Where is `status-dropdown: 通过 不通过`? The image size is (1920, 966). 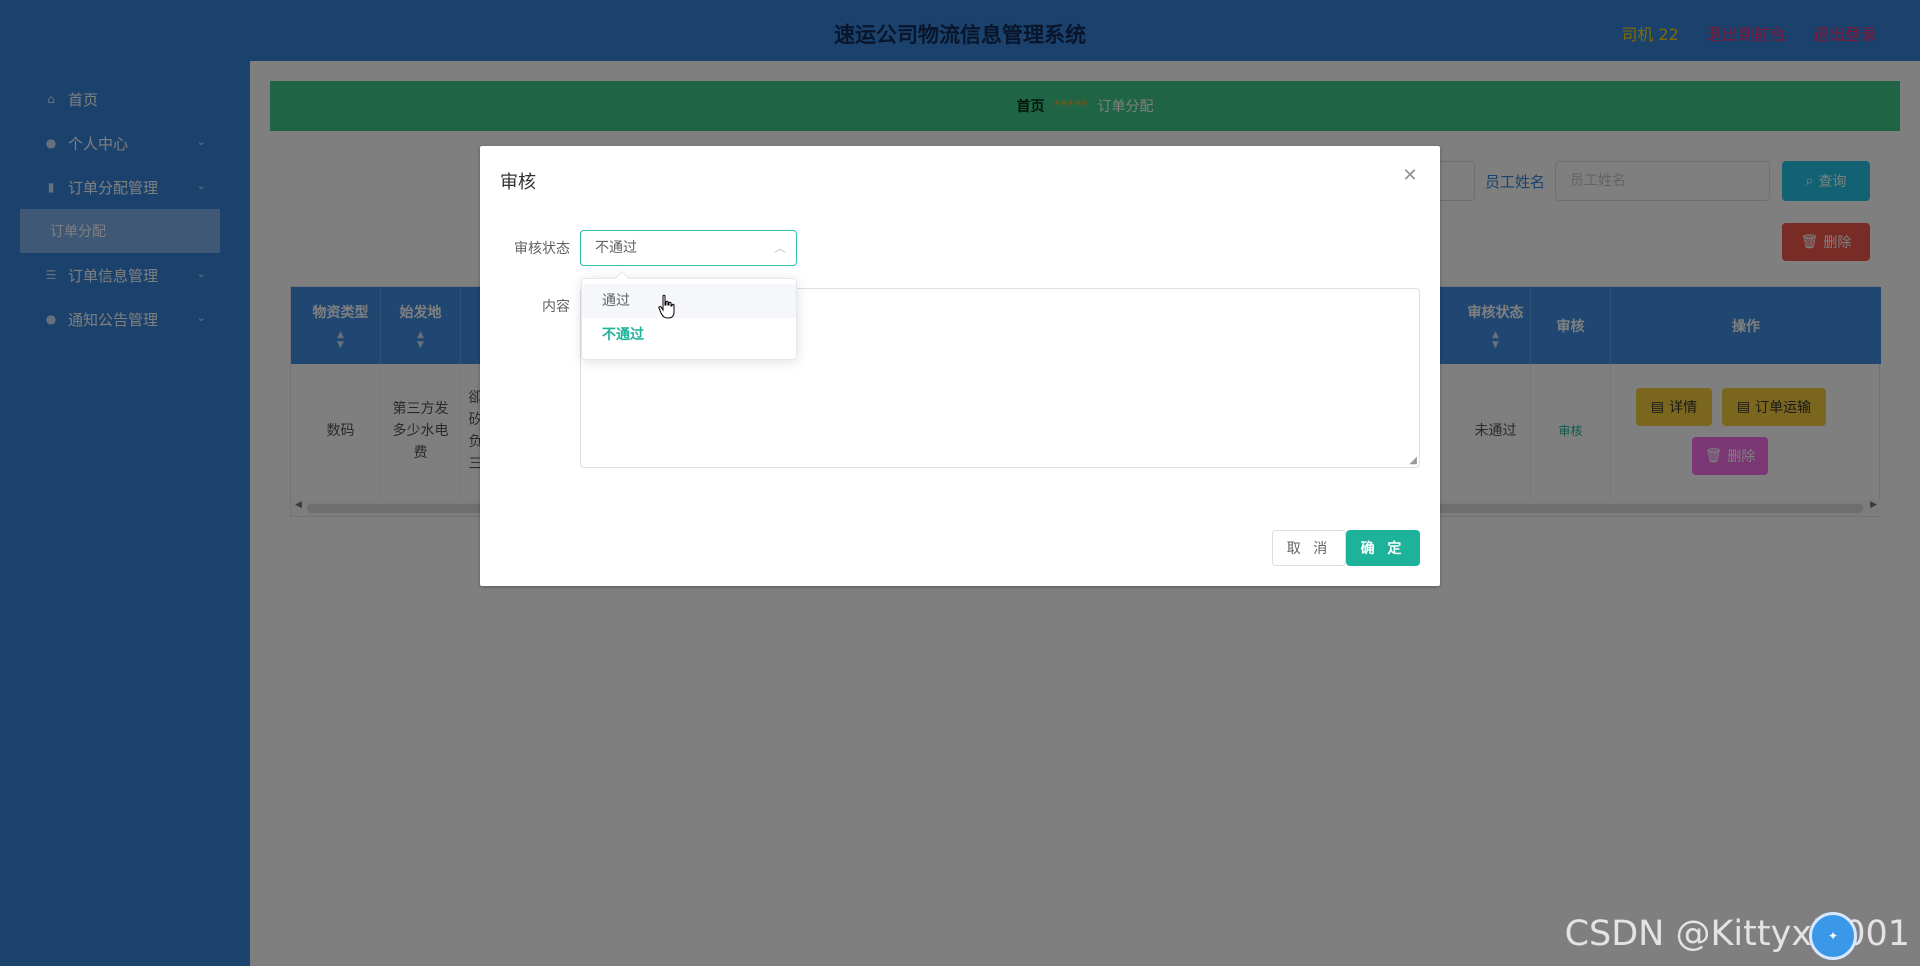 status-dropdown: 通过 不通过 is located at coordinates (689, 315).